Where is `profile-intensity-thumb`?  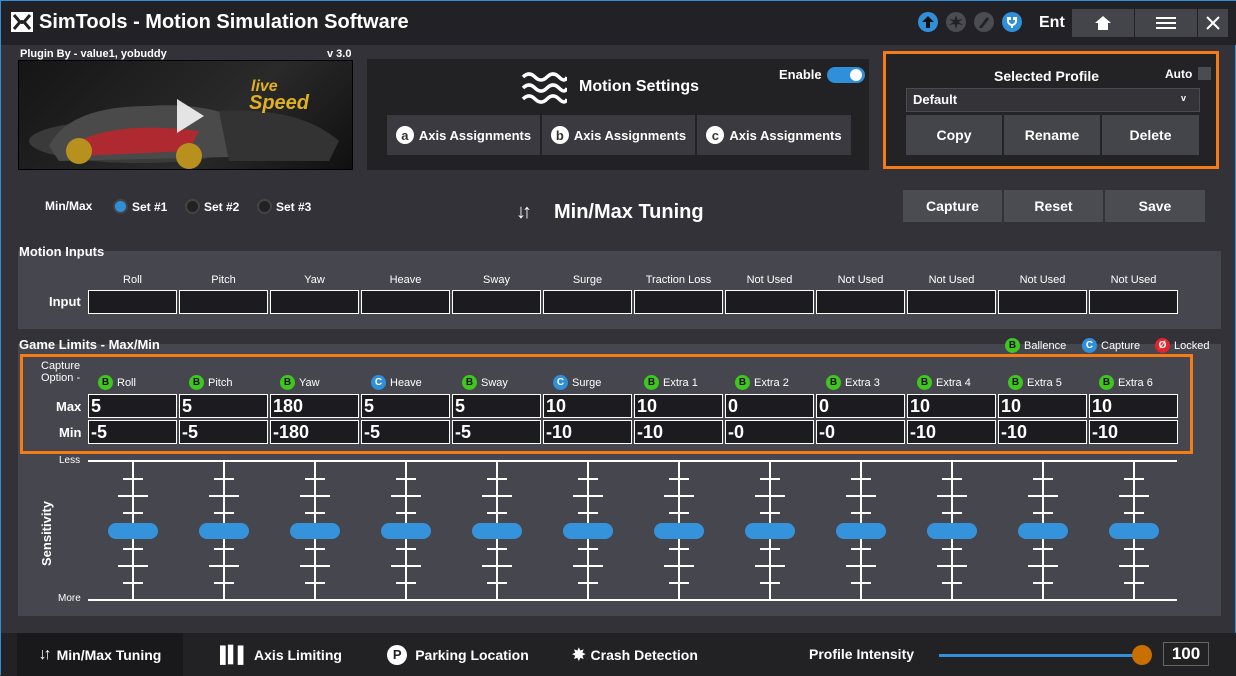
profile-intensity-thumb is located at coordinates (1142, 655).